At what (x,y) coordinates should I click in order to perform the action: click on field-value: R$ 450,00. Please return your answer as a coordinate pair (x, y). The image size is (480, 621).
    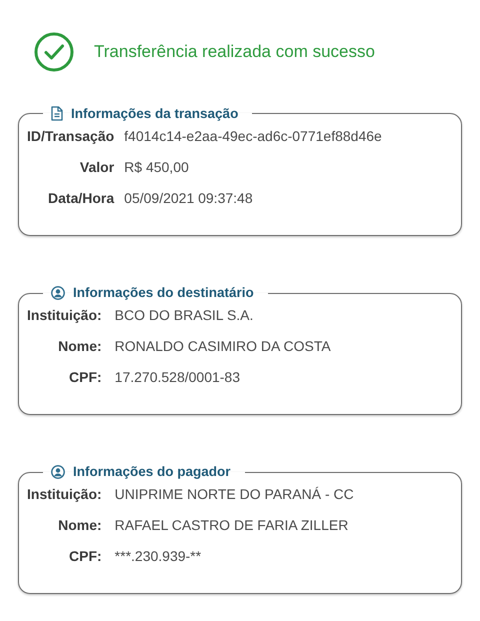
    Looking at the image, I should click on (157, 167).